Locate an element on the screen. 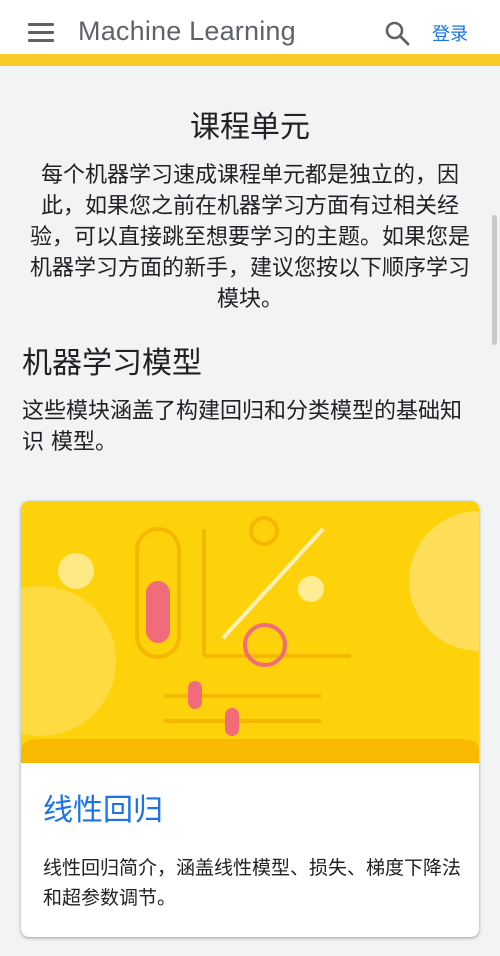 Image resolution: width=500 pixels, height=956 pixels. group-heading: 机器学习模型 is located at coordinates (112, 363).